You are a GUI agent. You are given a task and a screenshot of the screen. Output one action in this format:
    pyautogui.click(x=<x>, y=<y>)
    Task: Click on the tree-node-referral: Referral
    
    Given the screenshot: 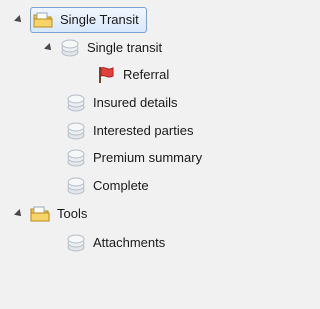 What is the action you would take?
    pyautogui.click(x=134, y=75)
    